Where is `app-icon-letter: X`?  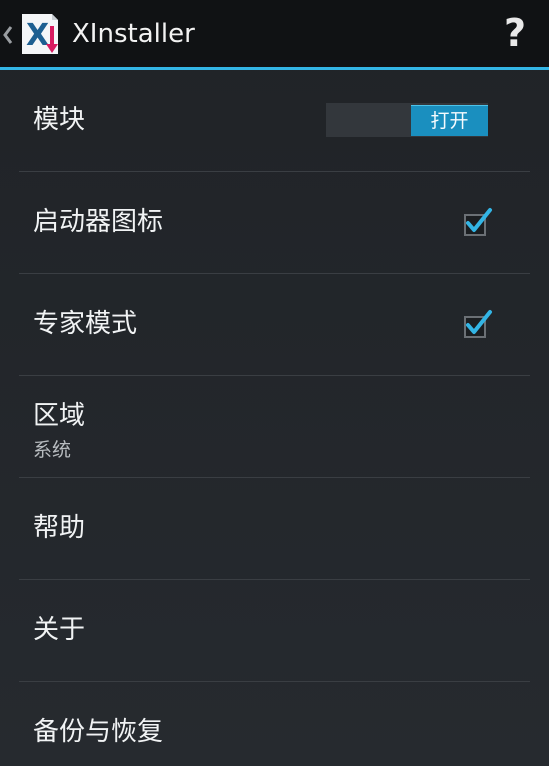 app-icon-letter: X is located at coordinates (37, 35).